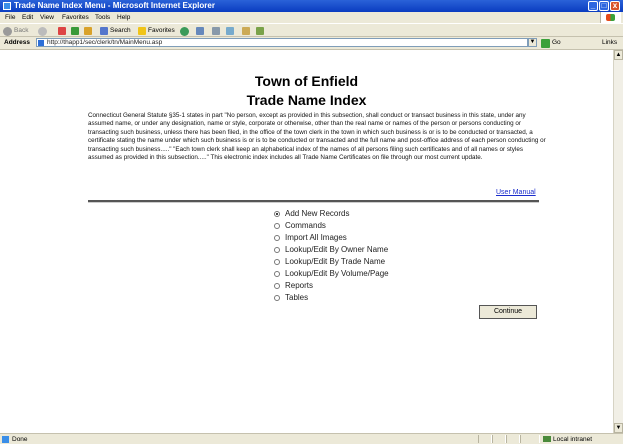 Image resolution: width=623 pixels, height=445 pixels. I want to click on refresh-button, so click(76, 31).